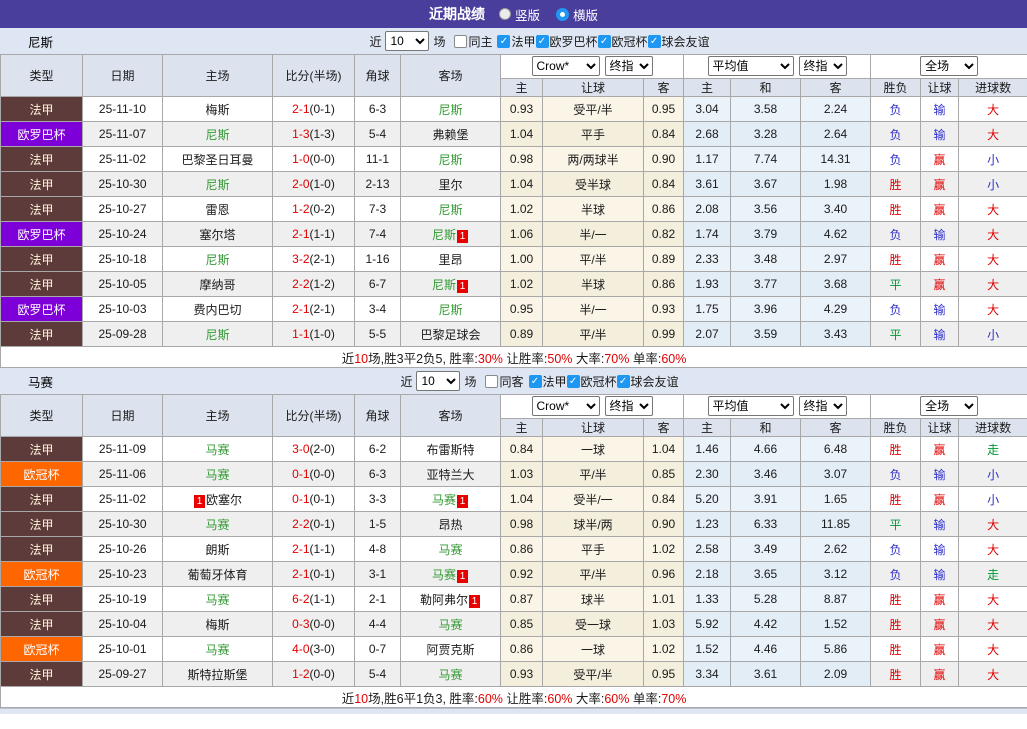  What do you see at coordinates (450, 259) in the screenshot?
I see `cell-away-team: 里昂` at bounding box center [450, 259].